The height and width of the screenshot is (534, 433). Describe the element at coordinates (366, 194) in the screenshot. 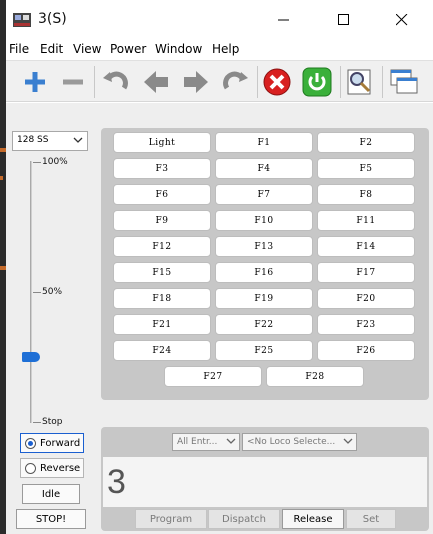

I see `function-button-f8: F8` at that location.